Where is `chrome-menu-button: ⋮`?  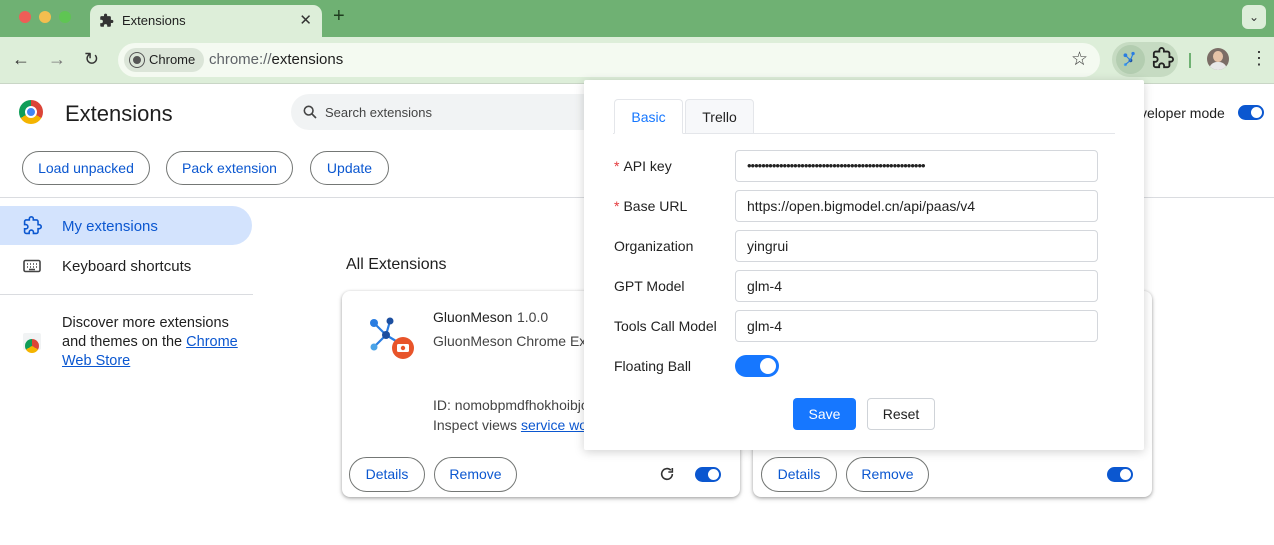 chrome-menu-button: ⋮ is located at coordinates (1259, 58).